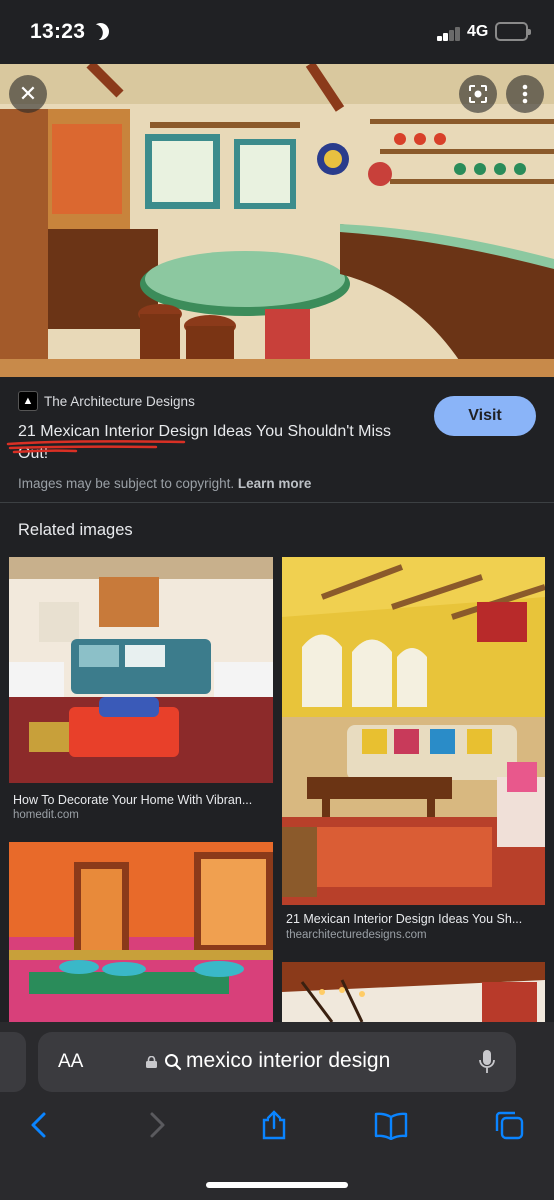 This screenshot has width=554, height=1200. I want to click on address-text: mexico interior design, so click(288, 1061).